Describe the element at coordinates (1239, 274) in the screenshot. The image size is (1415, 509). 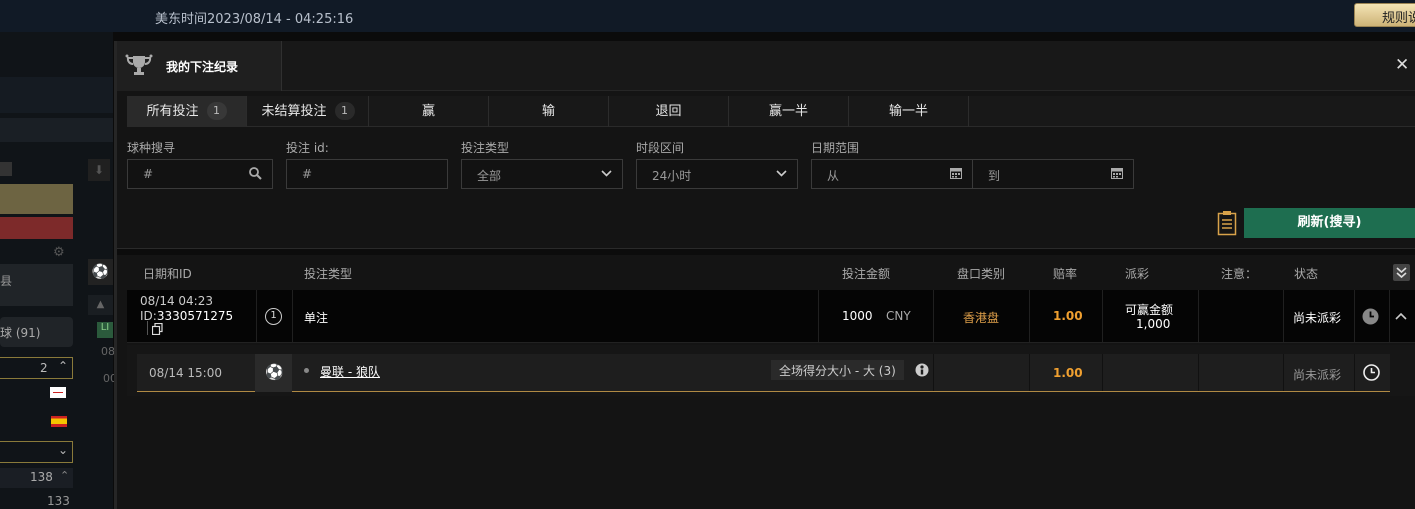
I see `header-note: 注意：` at that location.